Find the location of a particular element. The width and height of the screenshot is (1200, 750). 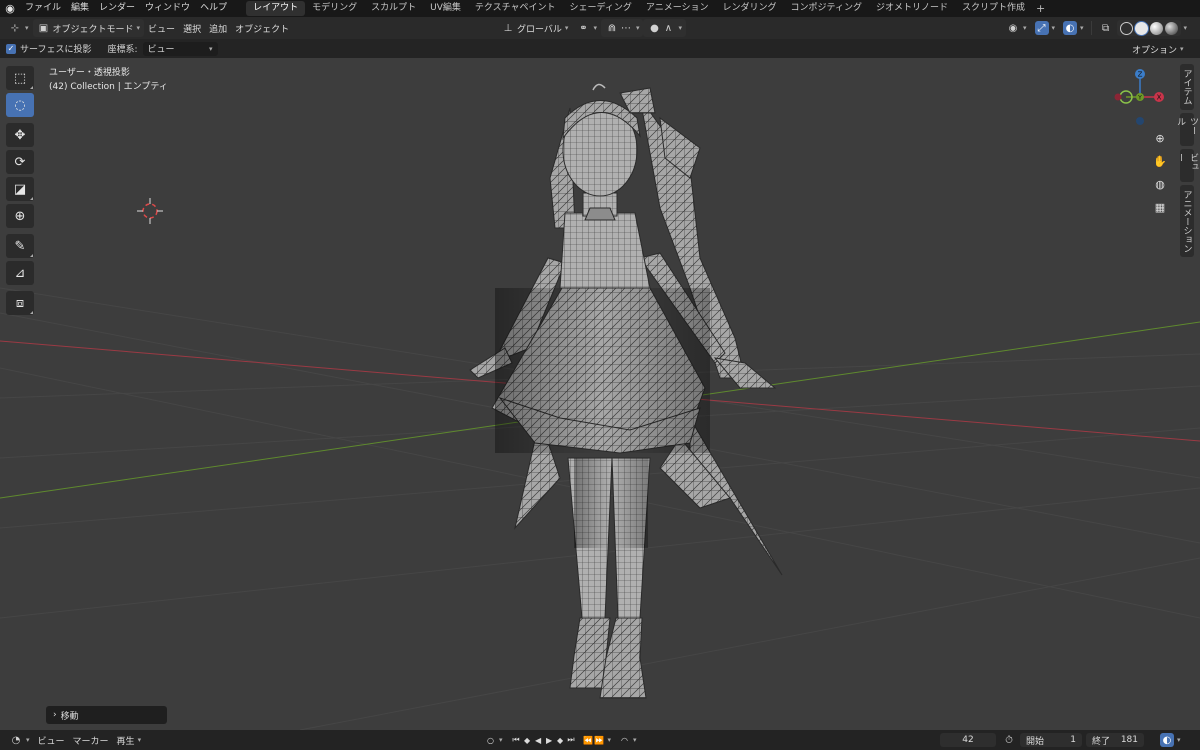

jump-start-icon: ⏮ is located at coordinates (516, 740).